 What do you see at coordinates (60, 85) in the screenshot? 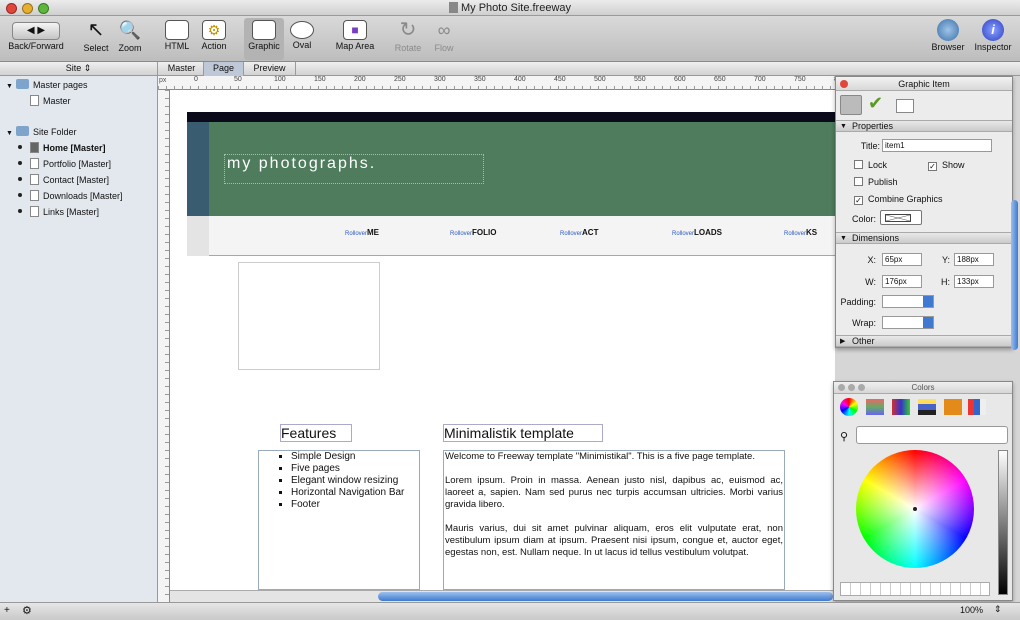
I see `master-pages-label: Master pages` at bounding box center [60, 85].